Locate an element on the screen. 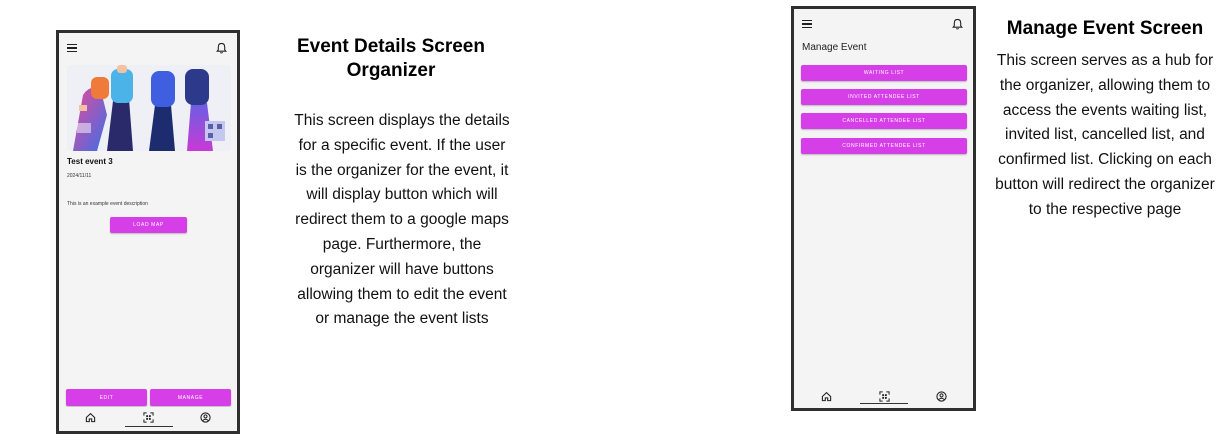 This screenshot has width=1223, height=445. load-map-button: LOAD MAP is located at coordinates (148, 225).